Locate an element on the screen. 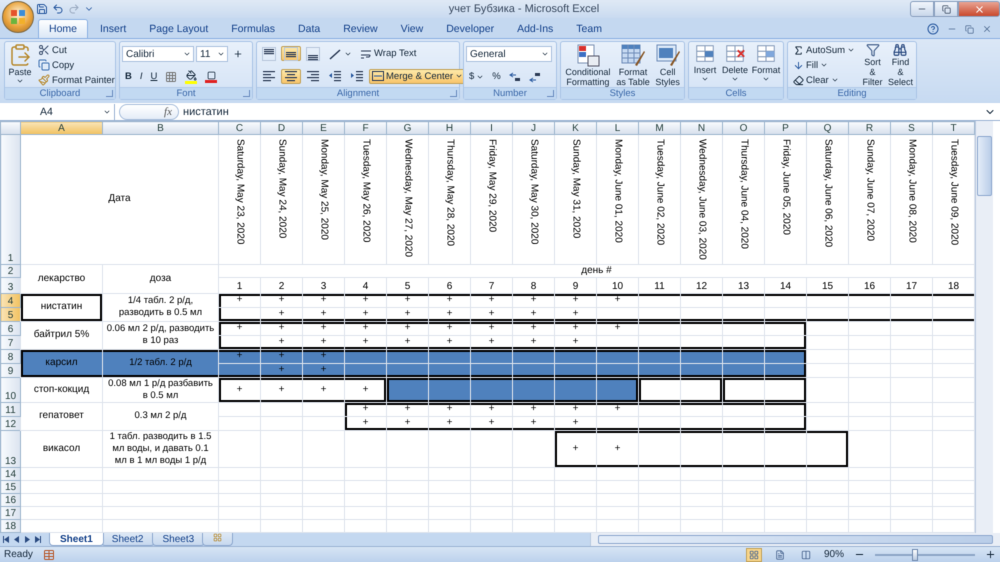 This screenshot has height=562, width=1000. row-header: 8 is located at coordinates (10, 356).